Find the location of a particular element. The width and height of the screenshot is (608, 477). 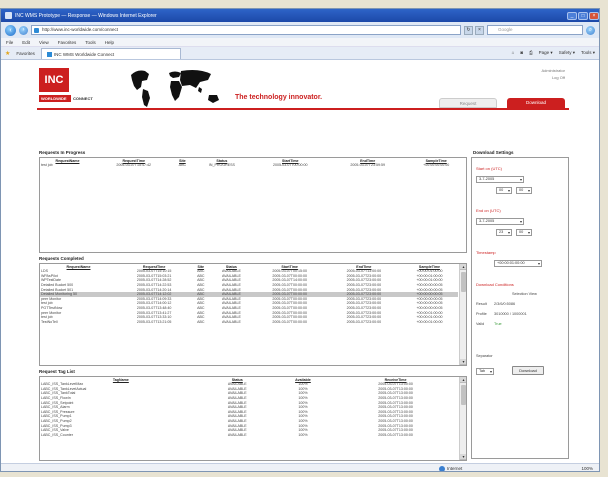

browser-tab: INC WMS Worldwide Connect is located at coordinates (110, 53).